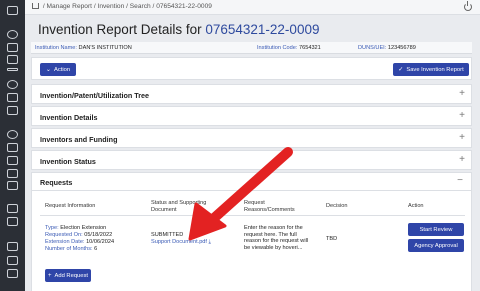 Image resolution: width=480 pixels, height=291 pixels. Describe the element at coordinates (96, 249) in the screenshot. I see `months-value: 6` at that location.